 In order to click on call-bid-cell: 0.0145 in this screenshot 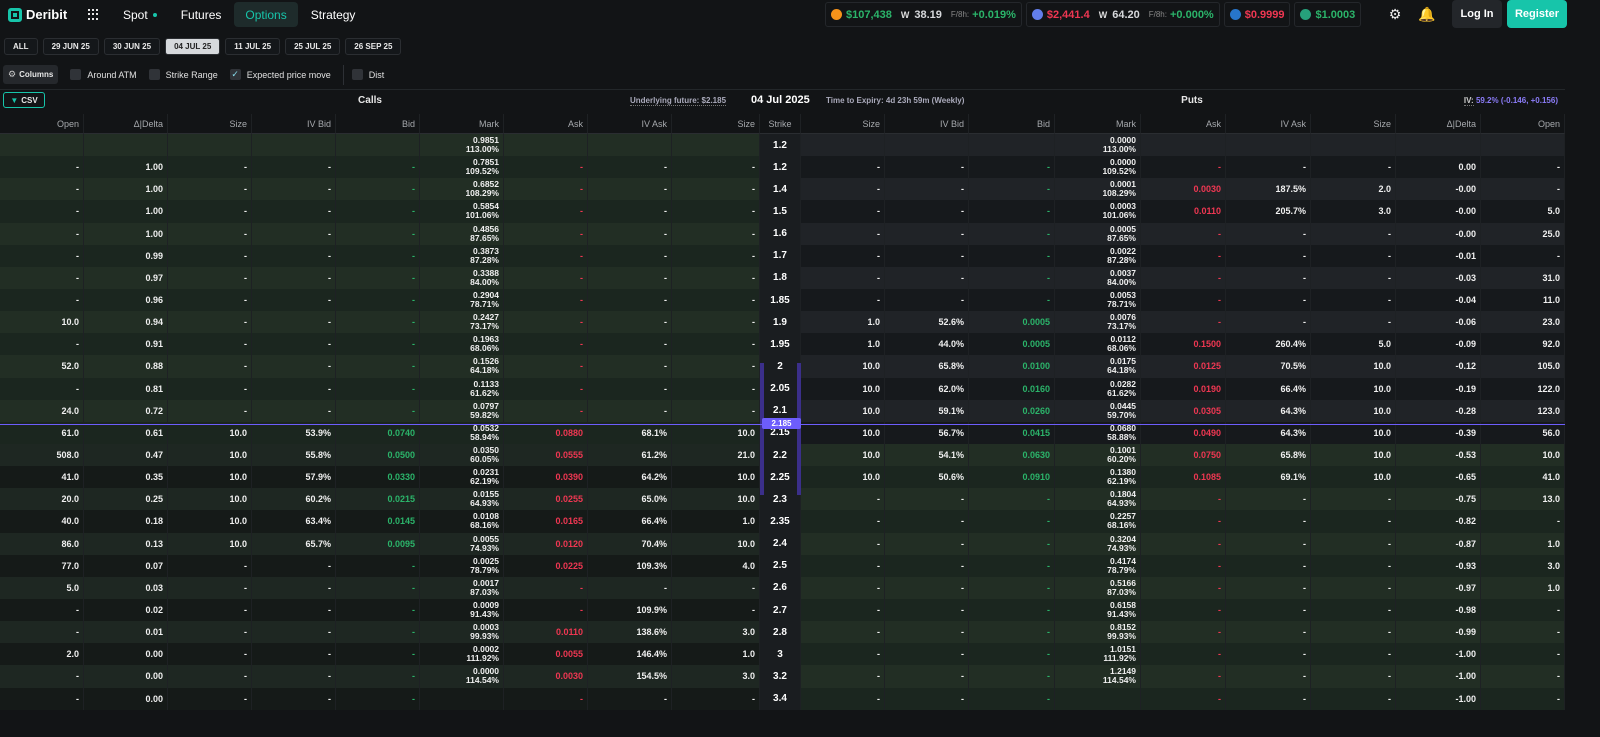, I will do `click(378, 521)`.